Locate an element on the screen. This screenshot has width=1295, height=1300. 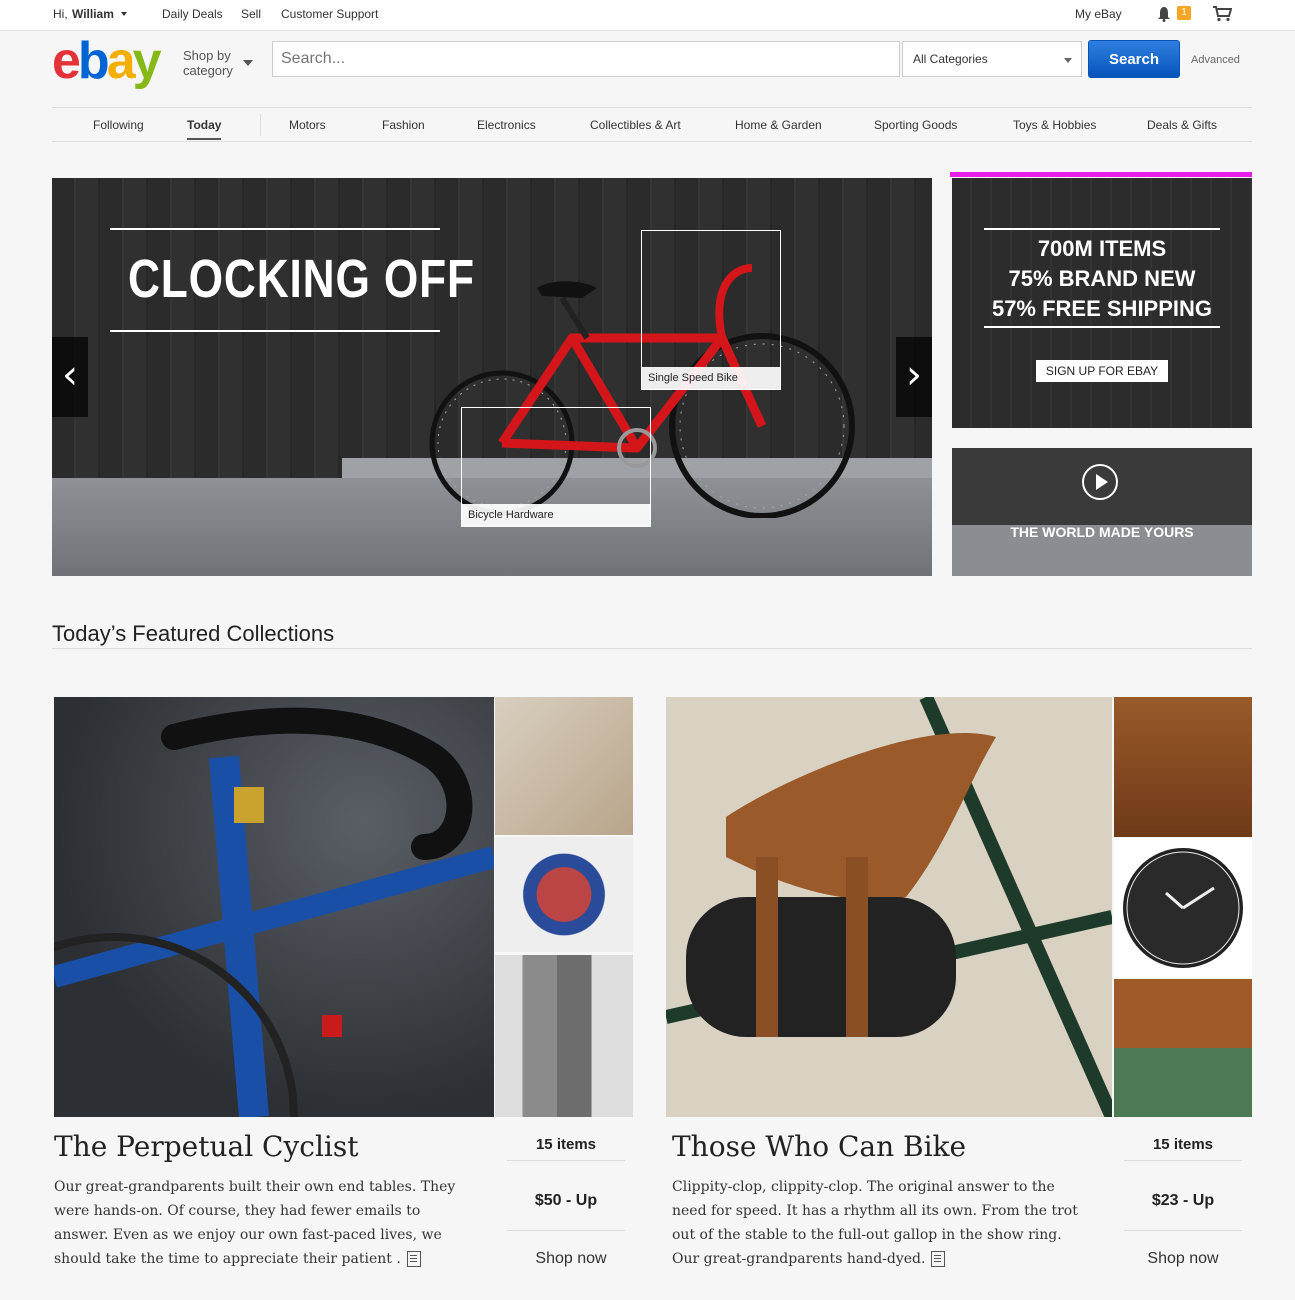
category-label: category is located at coordinates (208, 70).